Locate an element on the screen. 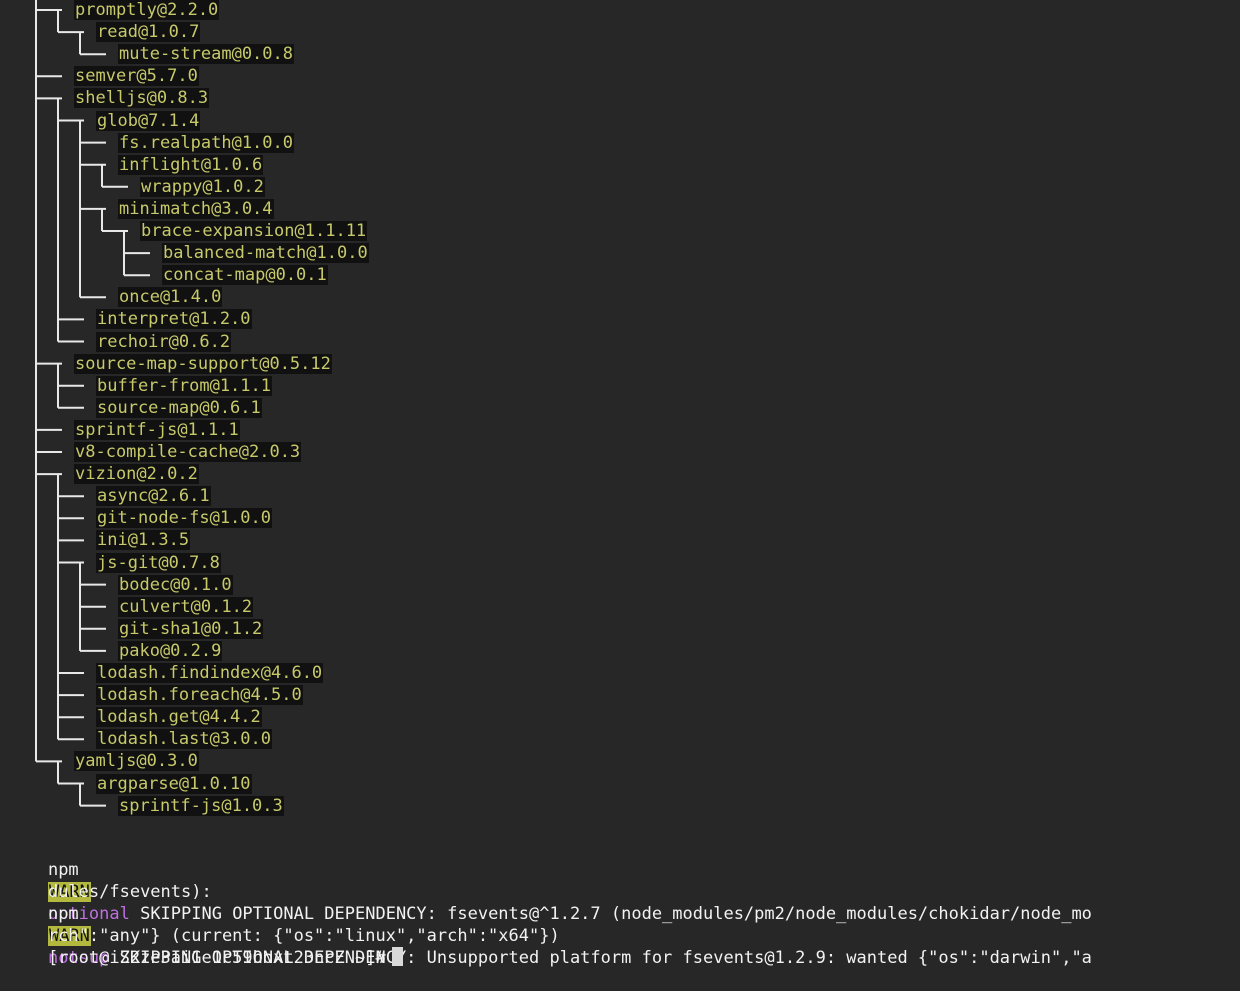 This screenshot has width=1240, height=991. log-line-2: dules/fsevents): is located at coordinates (109, 880).